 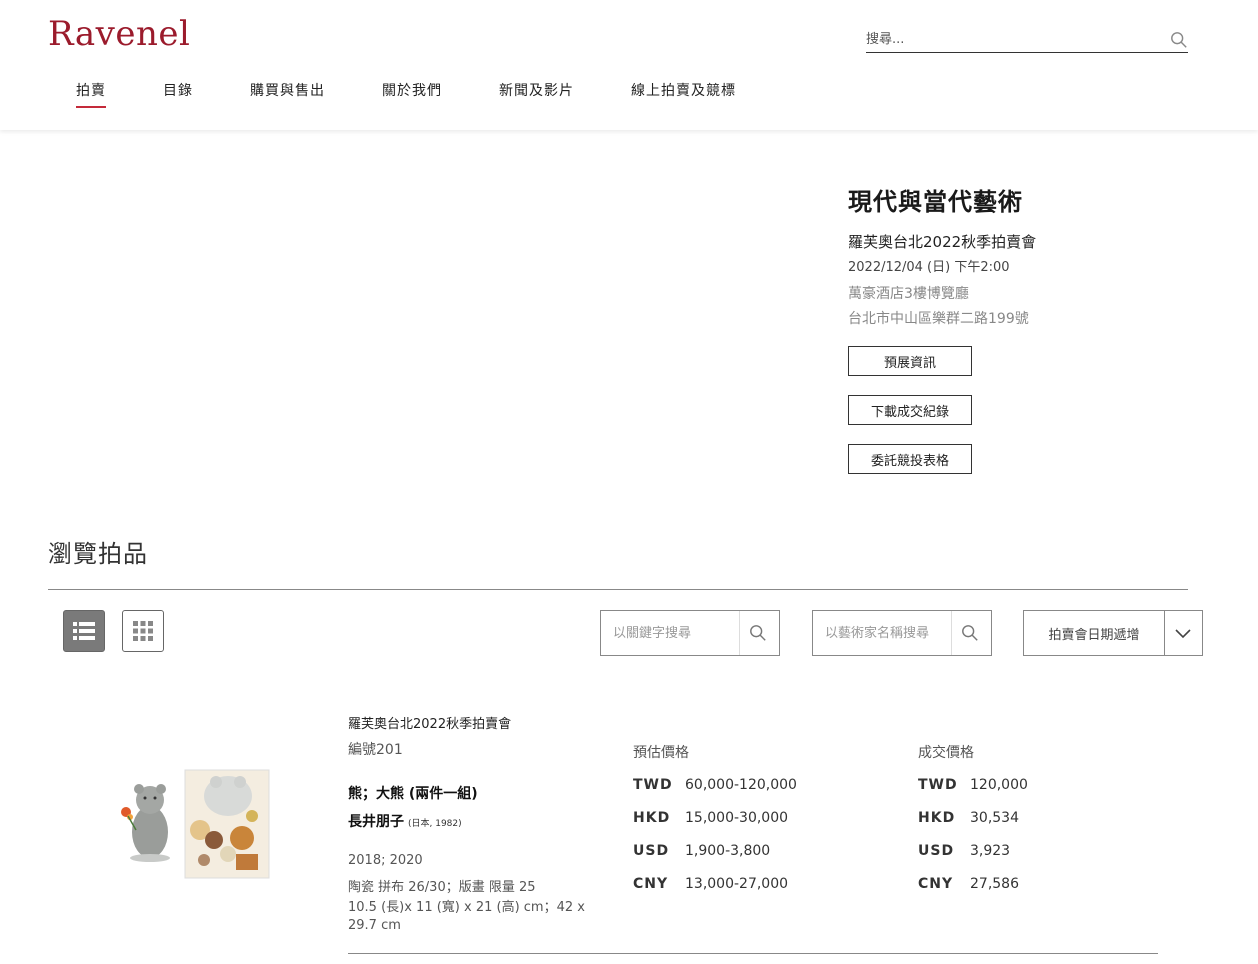 What do you see at coordinates (946, 753) in the screenshot?
I see `sold-label: 成交價格` at bounding box center [946, 753].